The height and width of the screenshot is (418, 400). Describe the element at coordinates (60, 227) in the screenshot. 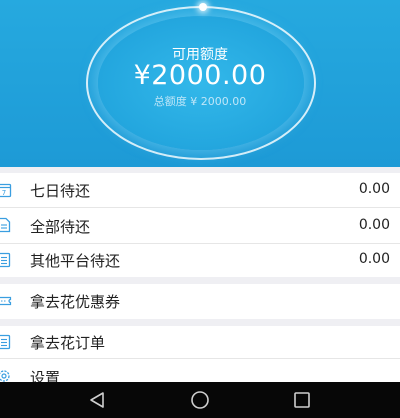

I see `menu-label: 全部待还` at that location.